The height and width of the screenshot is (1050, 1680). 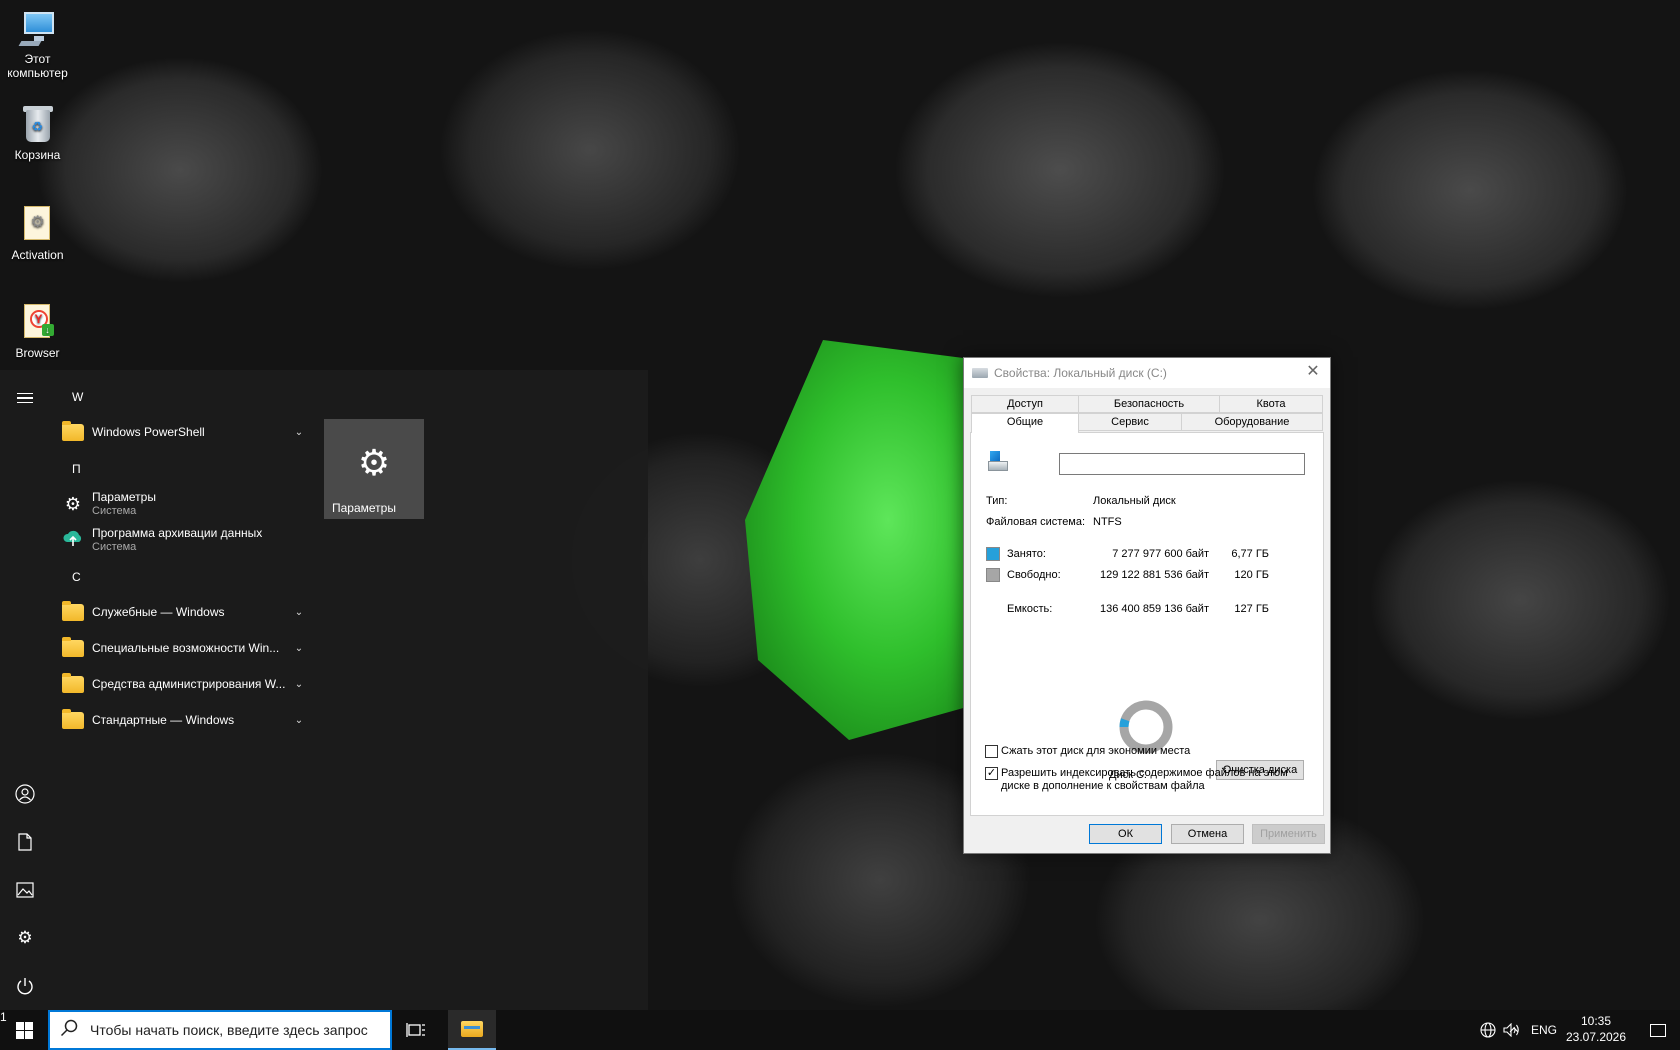 I want to click on tab-service: Сервис, so click(x=1130, y=422).